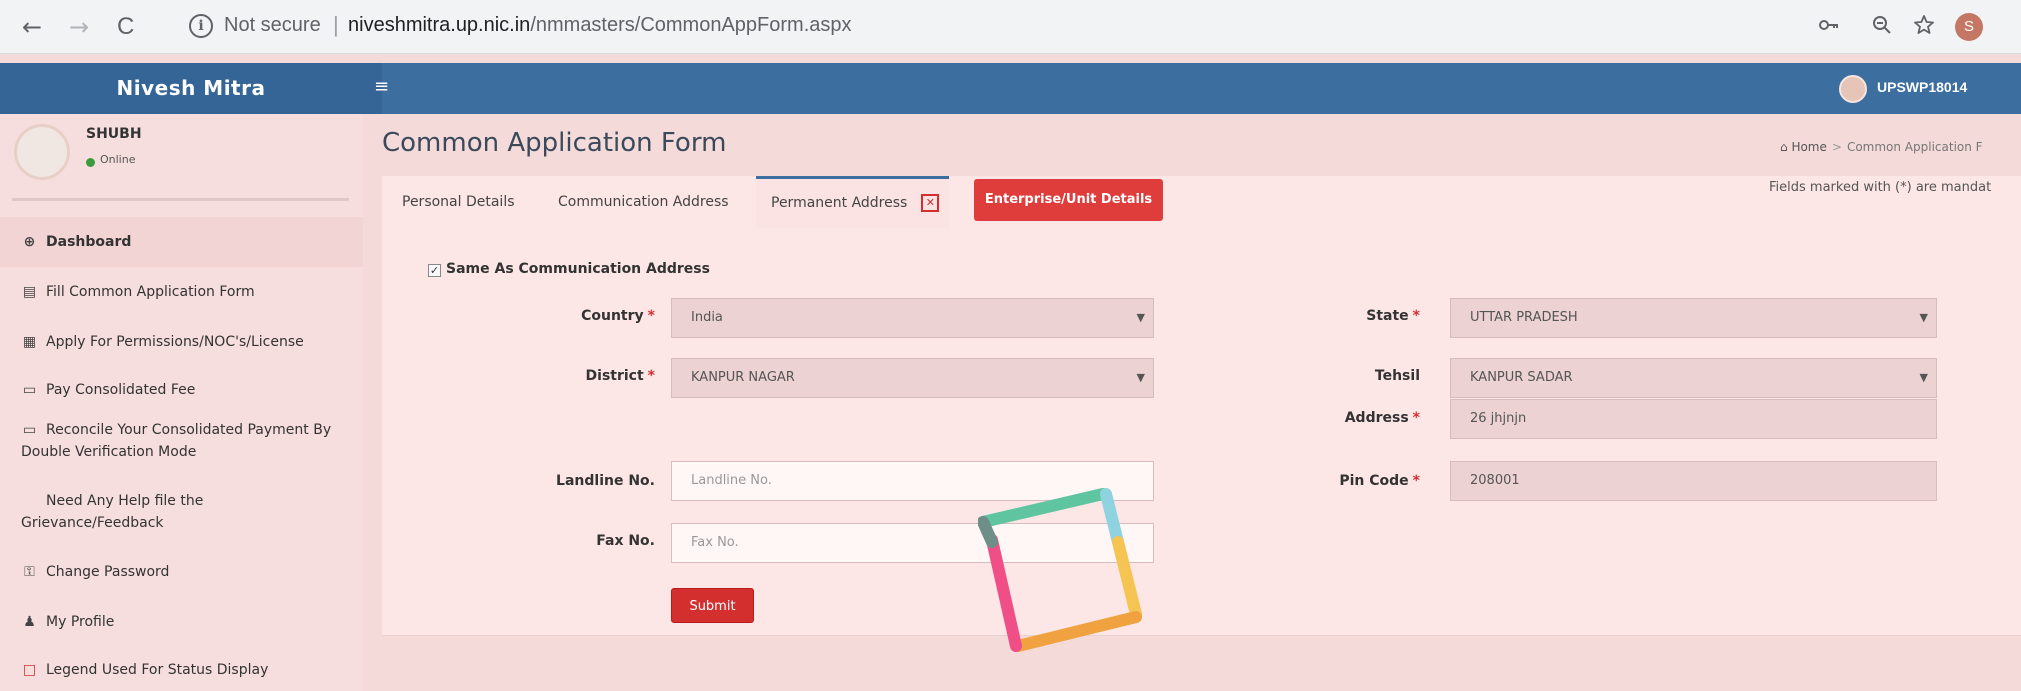  I want to click on address-input: 26 jhjnjn, so click(1693, 419).